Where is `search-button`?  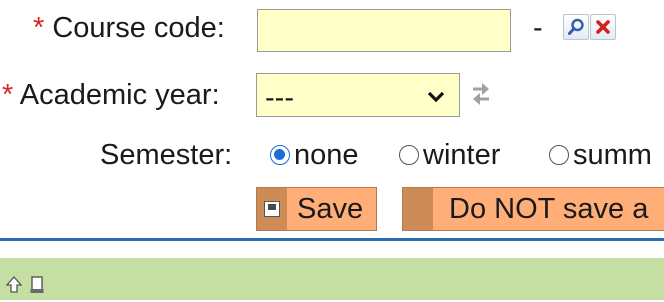 search-button is located at coordinates (576, 27).